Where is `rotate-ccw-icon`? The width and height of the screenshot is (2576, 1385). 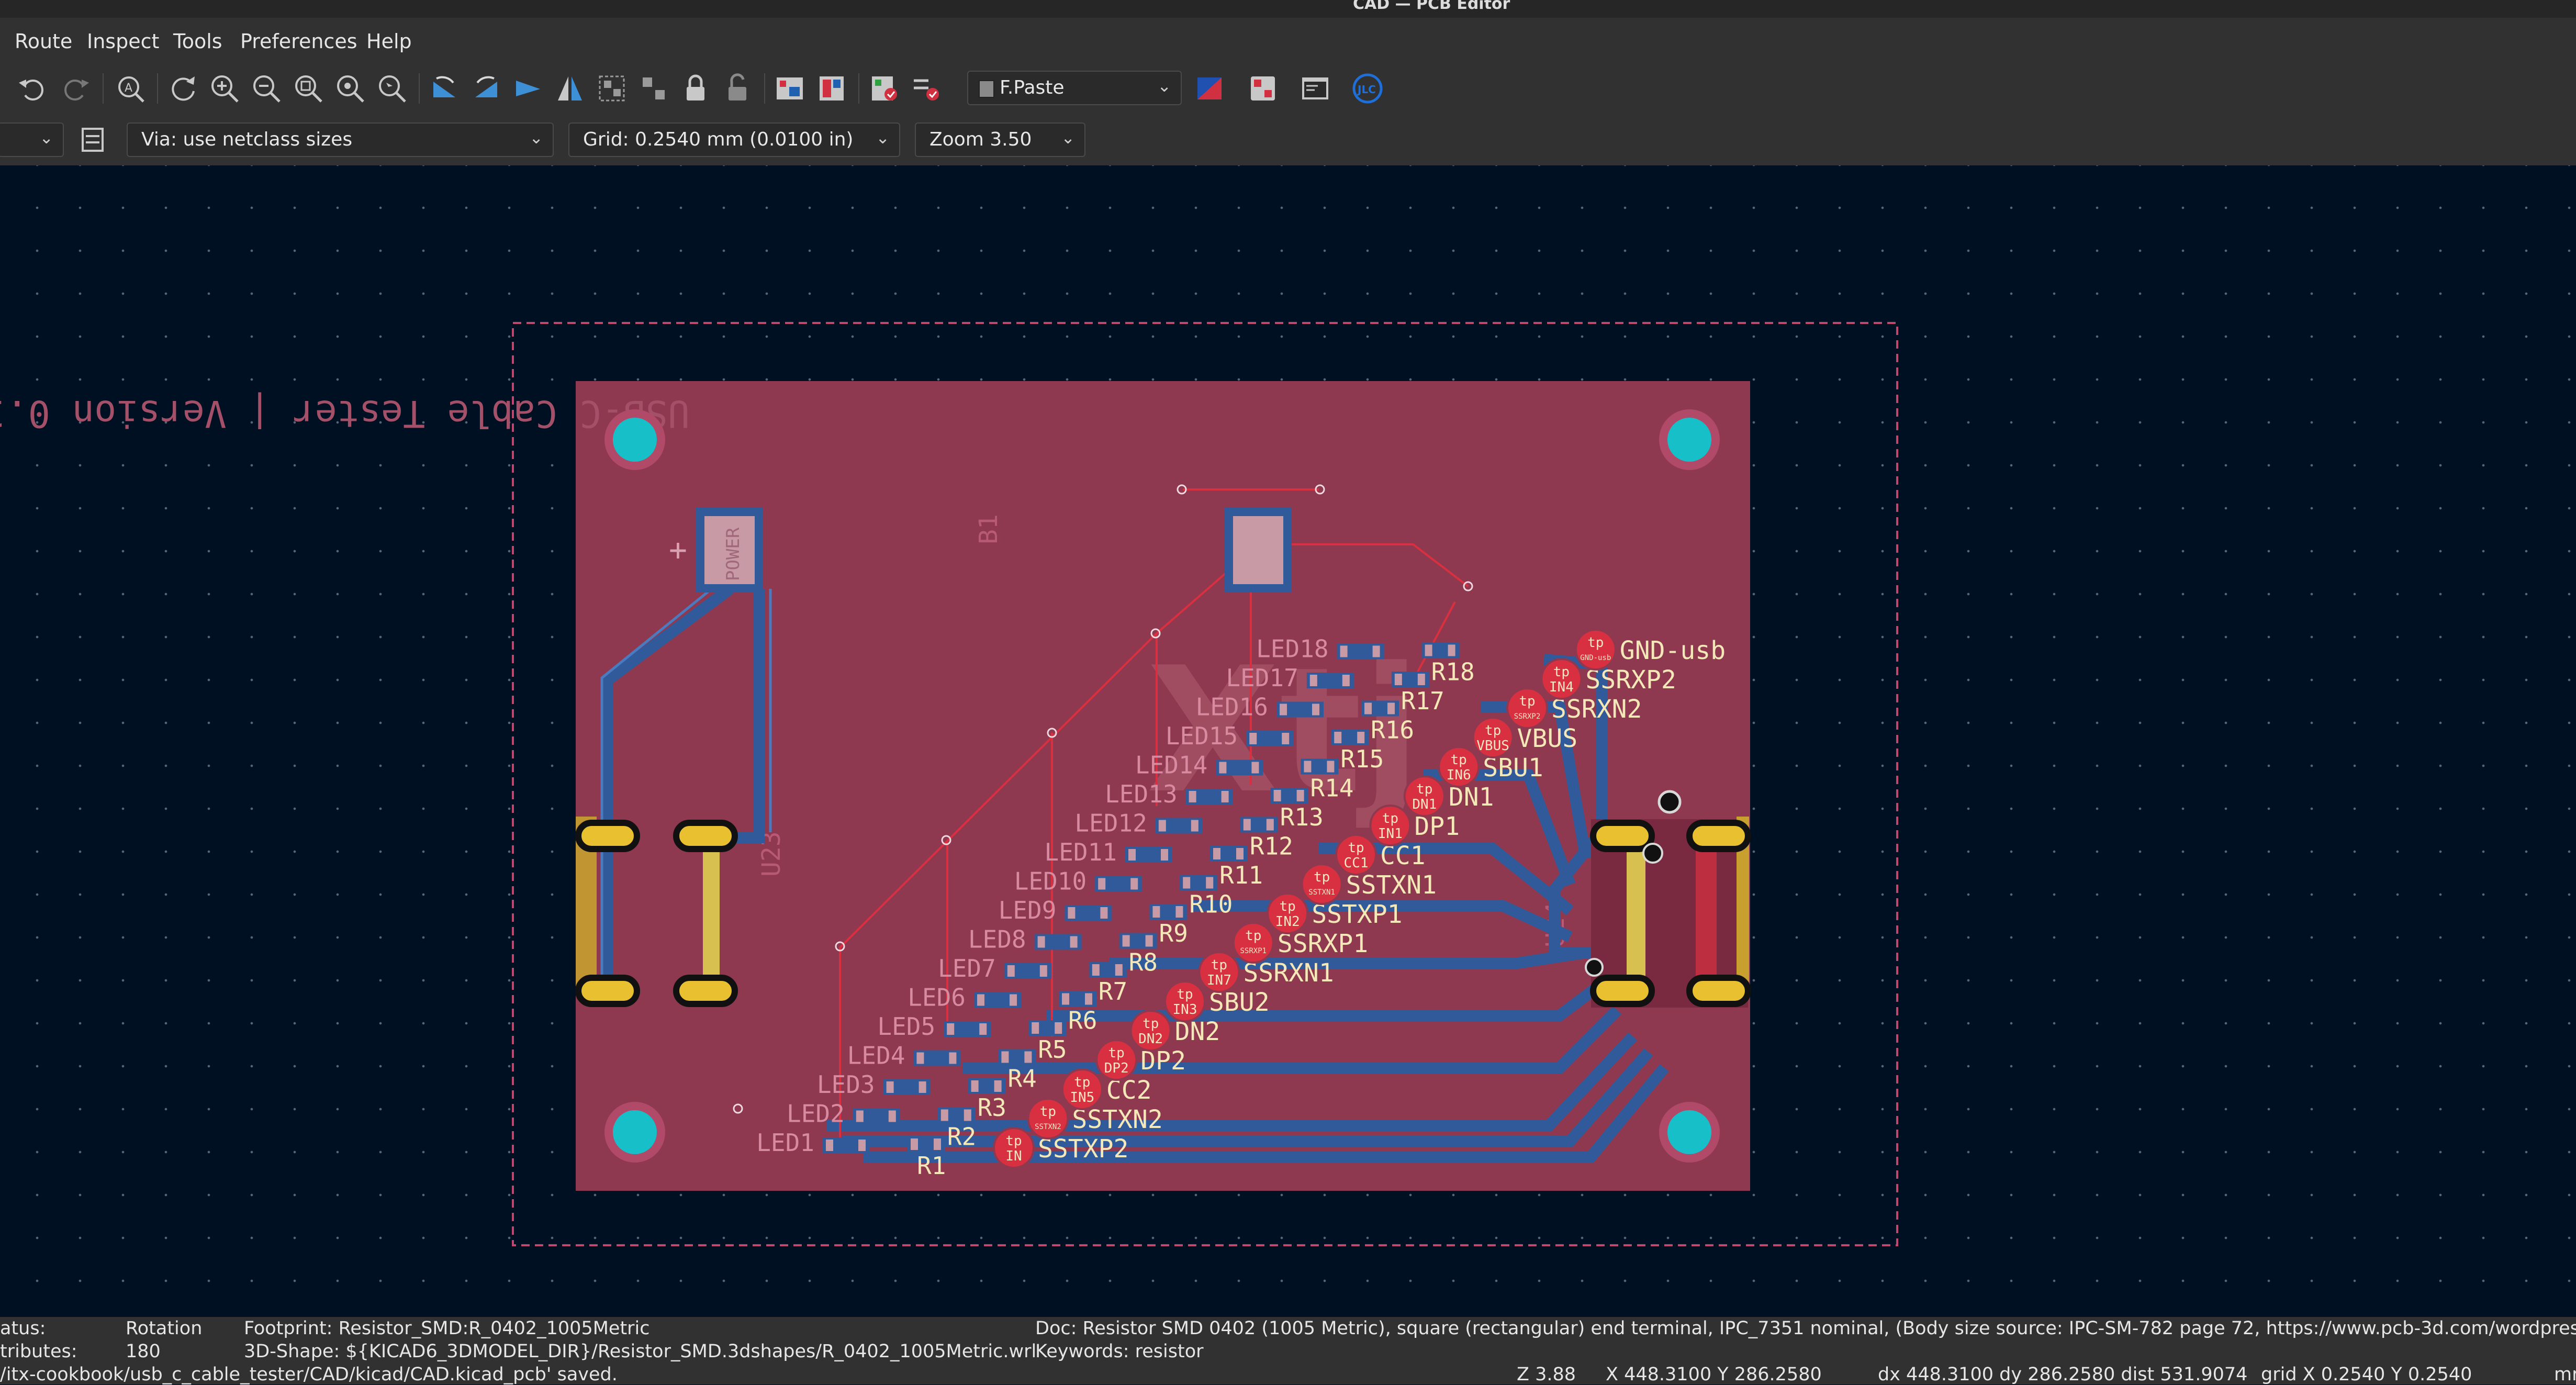 rotate-ccw-icon is located at coordinates (444, 88).